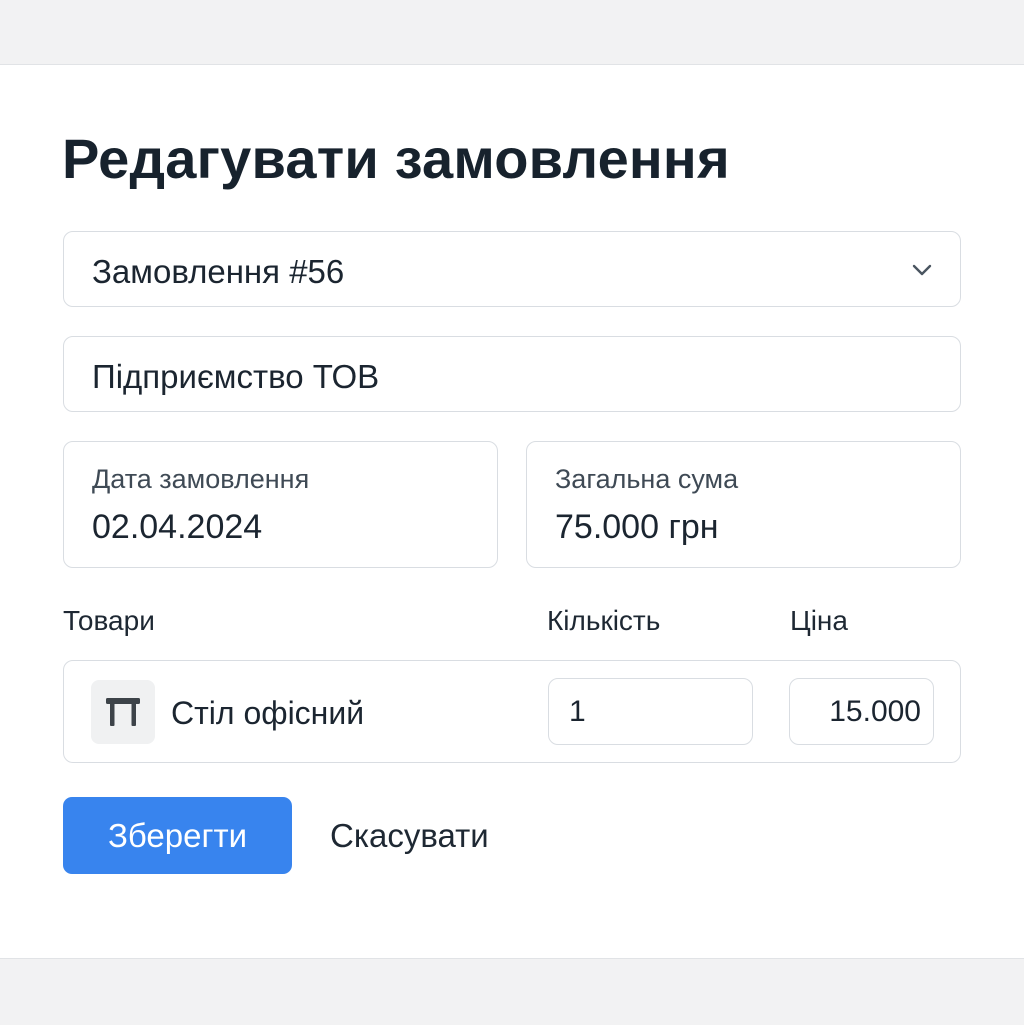  What do you see at coordinates (218, 271) in the screenshot?
I see `order-select-value: Замовлення #56` at bounding box center [218, 271].